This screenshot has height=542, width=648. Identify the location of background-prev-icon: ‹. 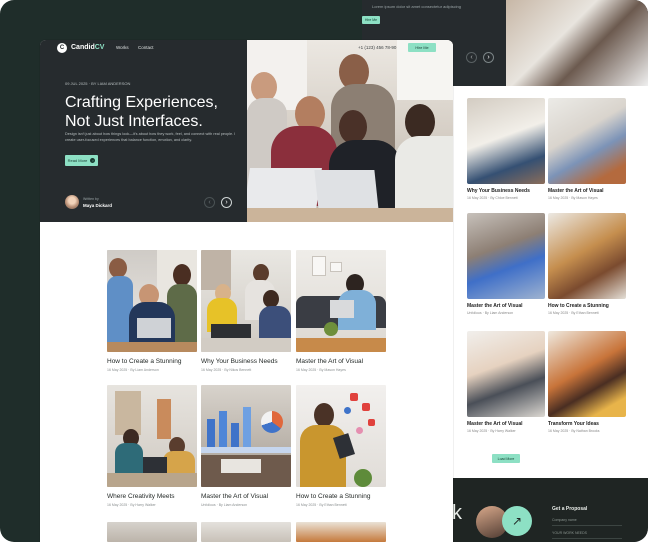
(471, 57).